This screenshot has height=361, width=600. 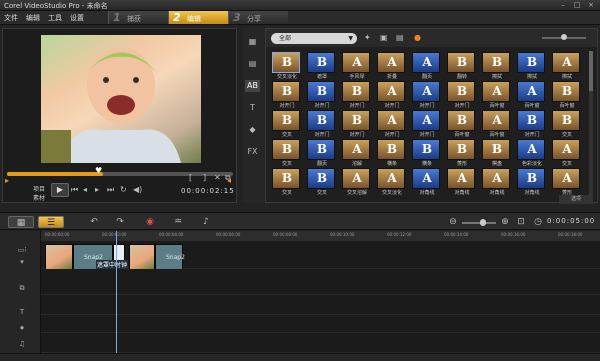 I want to click on apply-to-audio-icon: ▤, so click(x=400, y=38).